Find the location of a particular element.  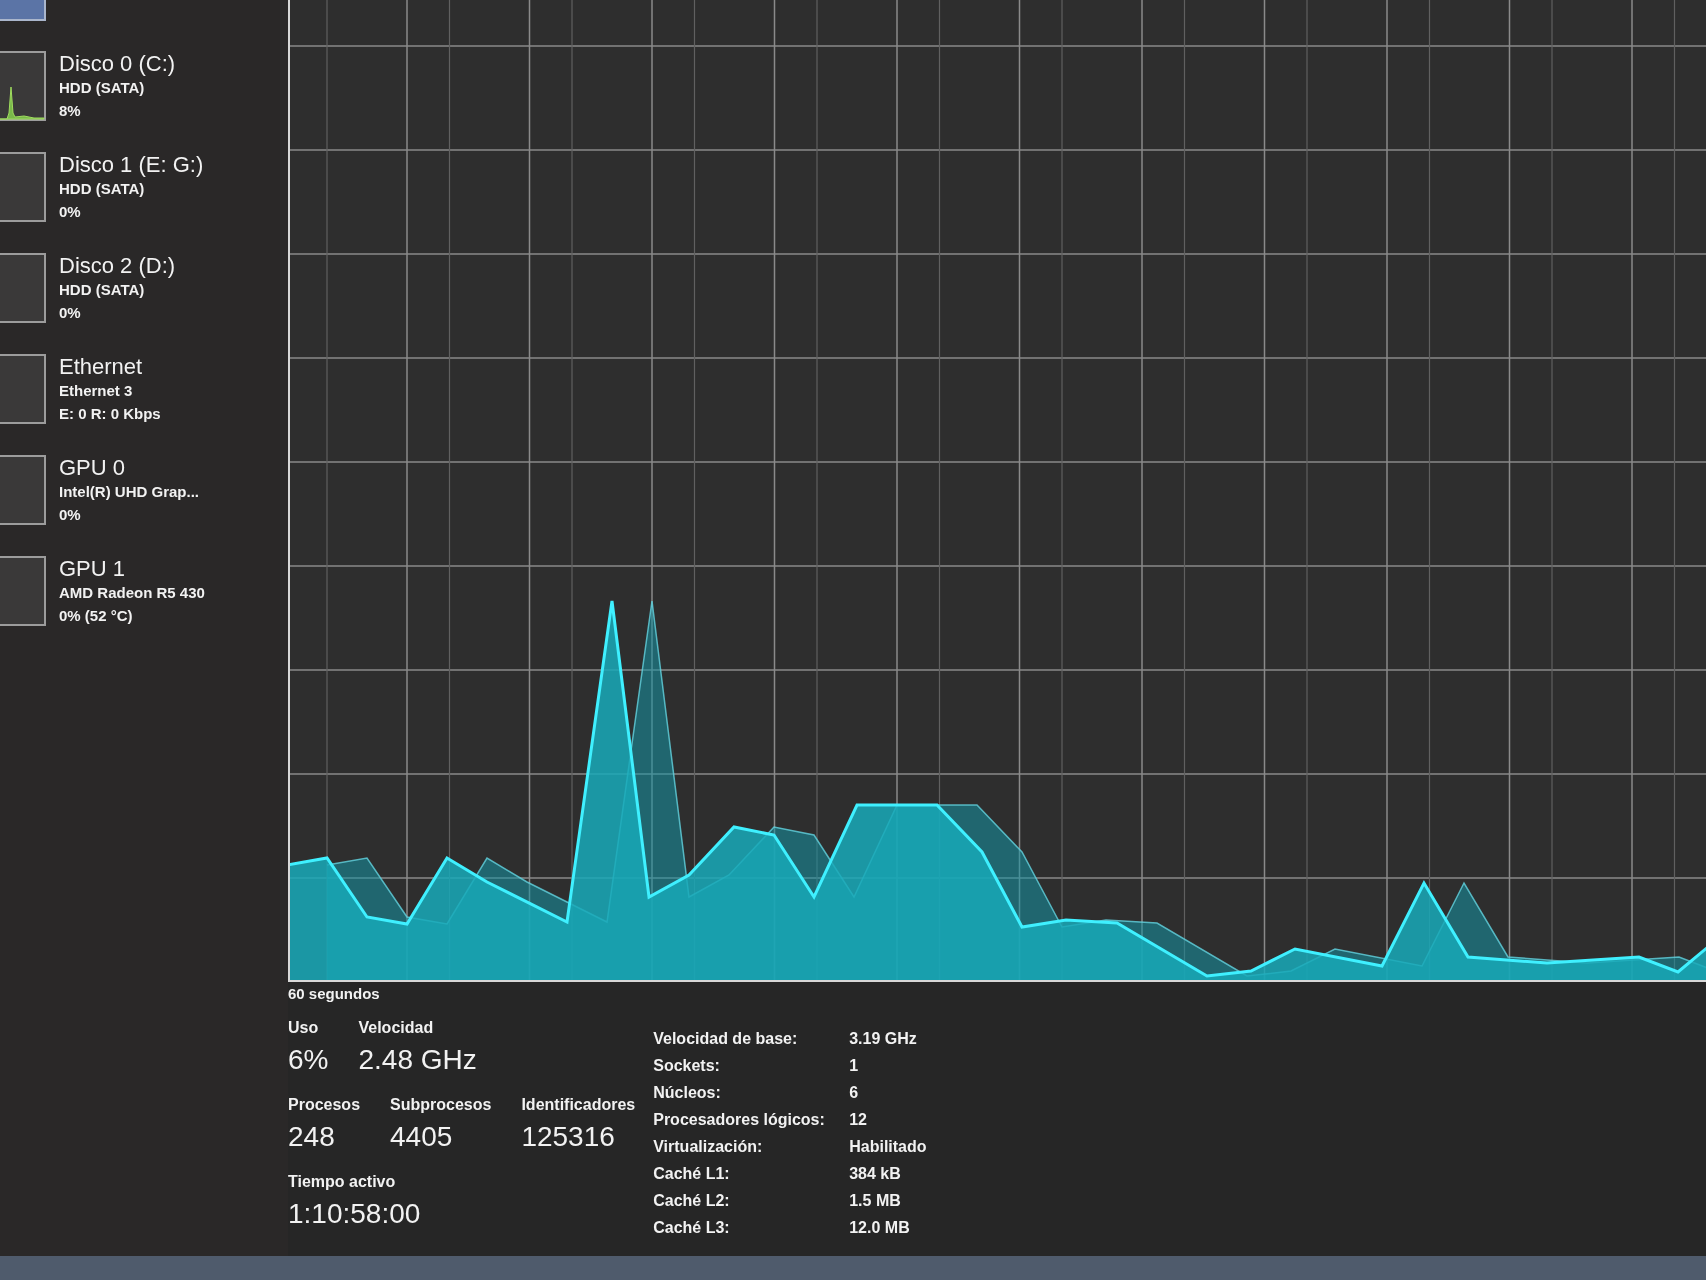

graph-thumbnail-icon is located at coordinates (23, 11).